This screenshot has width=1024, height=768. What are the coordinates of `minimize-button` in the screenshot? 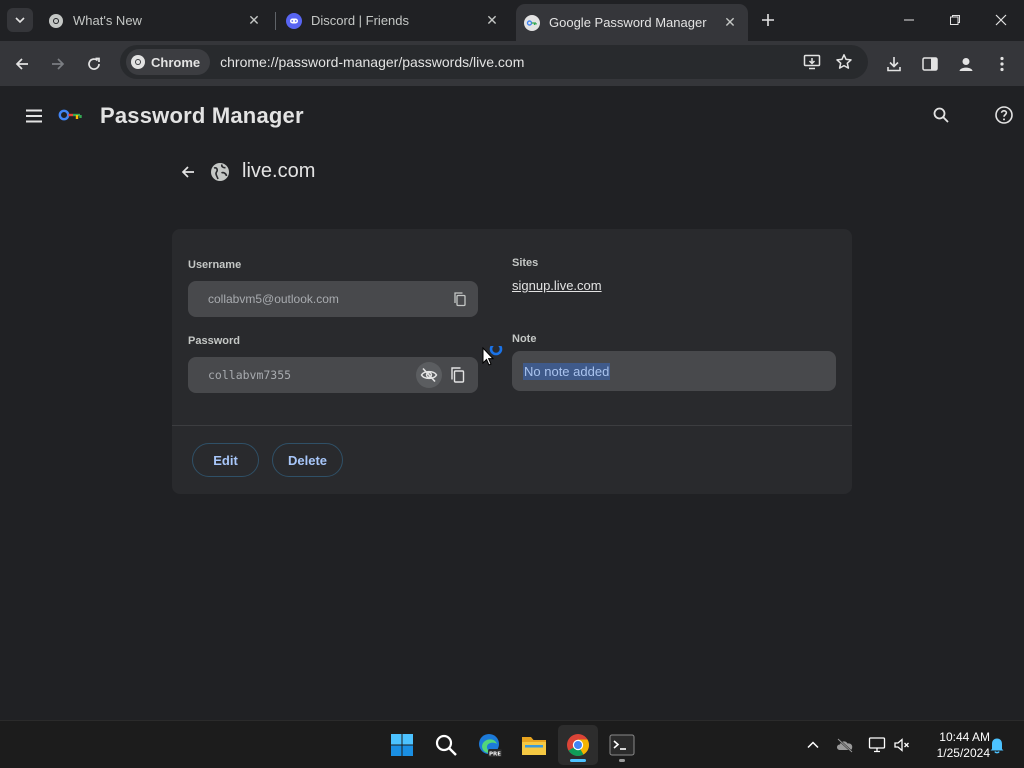 It's located at (909, 20).